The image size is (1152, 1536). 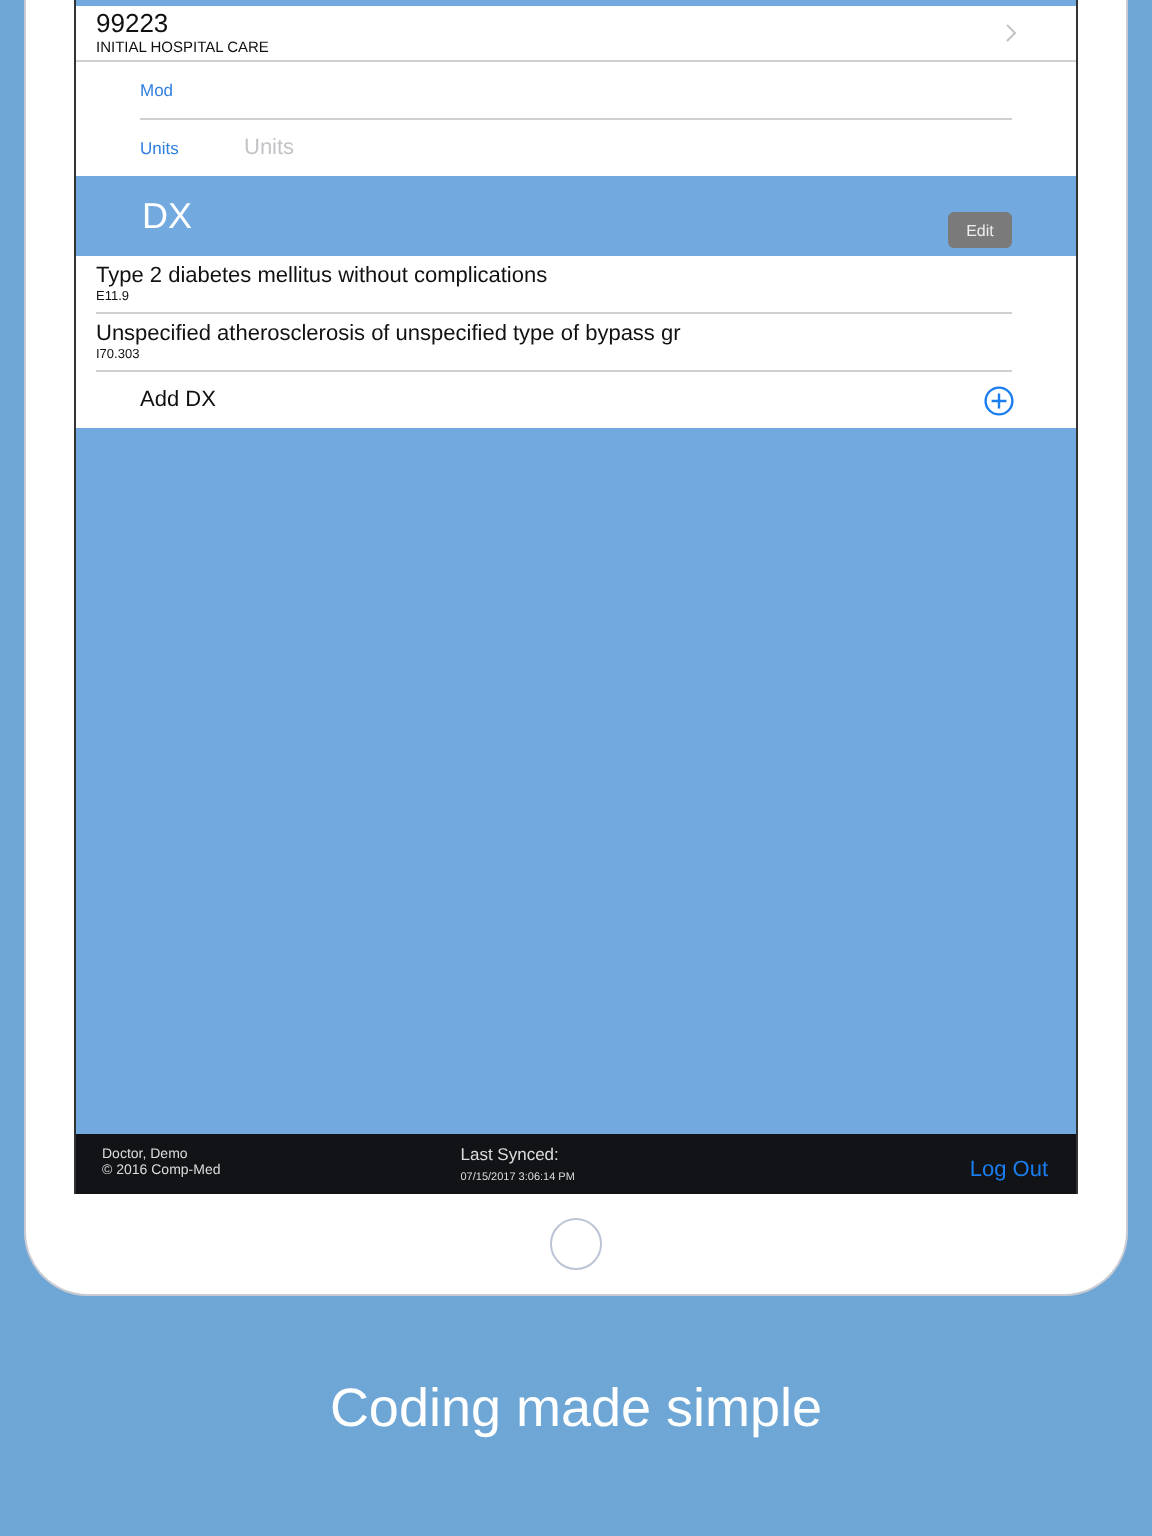 I want to click on procedure-code: 99223, so click(x=133, y=23).